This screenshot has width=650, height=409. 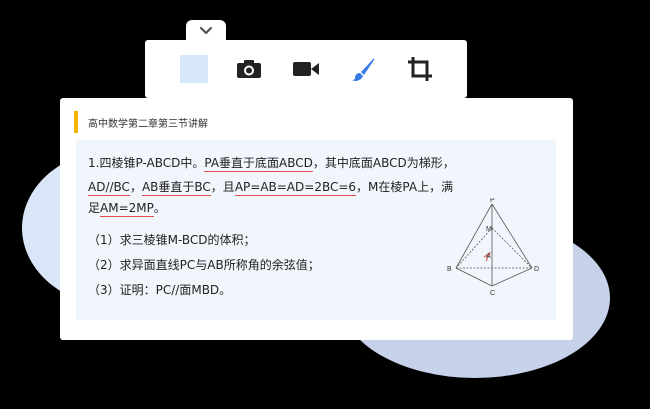 What do you see at coordinates (159, 208) in the screenshot?
I see `problem-text: 。` at bounding box center [159, 208].